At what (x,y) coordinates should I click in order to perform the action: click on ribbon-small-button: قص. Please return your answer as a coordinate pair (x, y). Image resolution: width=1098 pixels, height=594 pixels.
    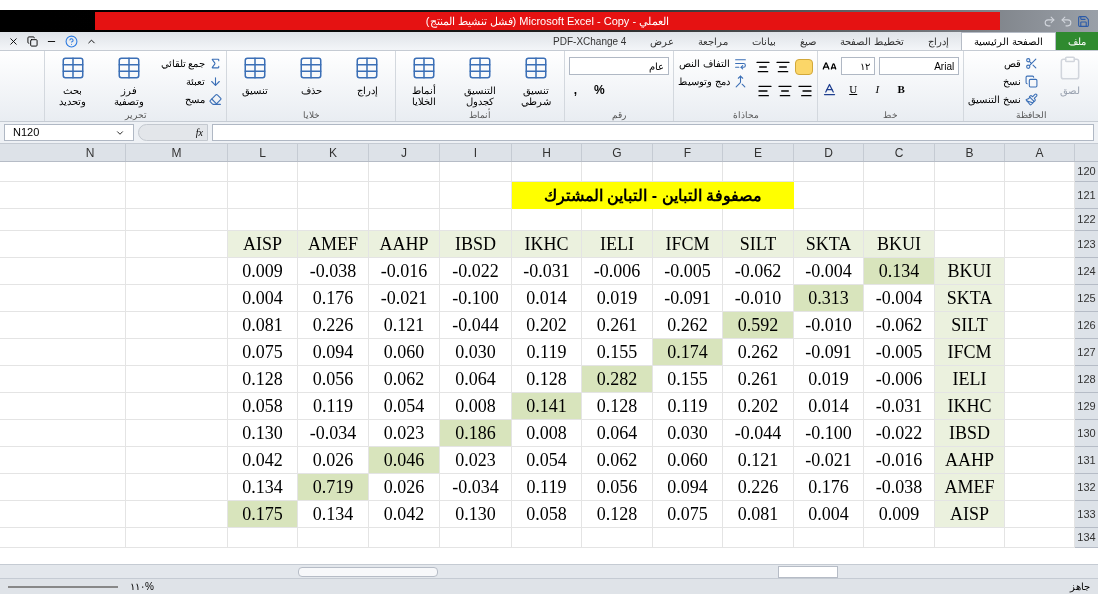
    Looking at the image, I should click on (1003, 63).